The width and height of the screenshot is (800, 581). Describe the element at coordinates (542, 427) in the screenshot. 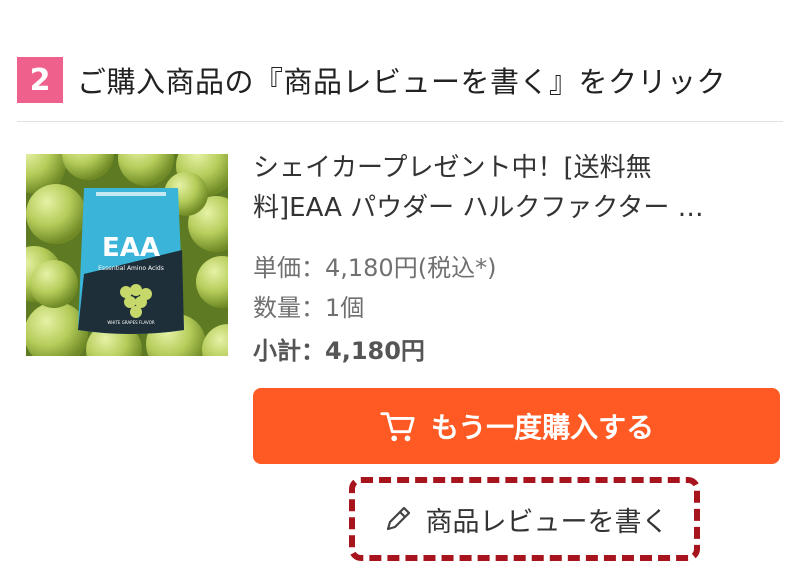

I see `rebuy-label: もう一度購入する` at that location.